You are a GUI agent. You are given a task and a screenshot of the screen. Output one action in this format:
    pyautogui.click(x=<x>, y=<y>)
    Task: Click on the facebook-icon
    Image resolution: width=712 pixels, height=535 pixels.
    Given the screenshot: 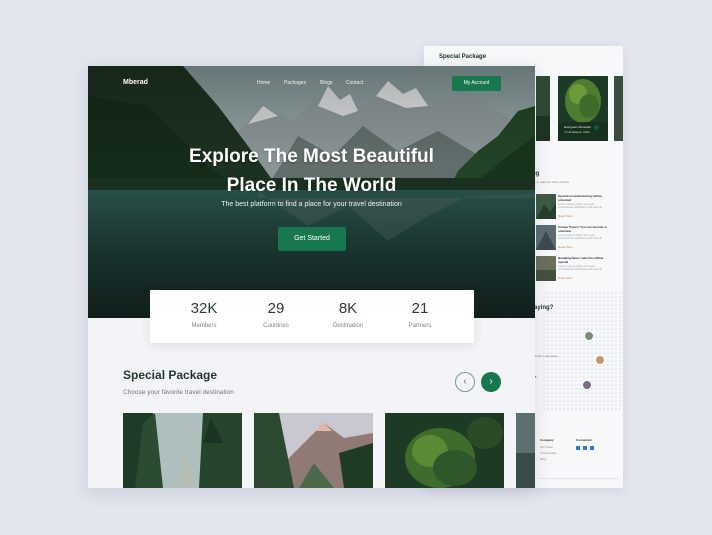 What is the action you would take?
    pyautogui.click(x=578, y=448)
    